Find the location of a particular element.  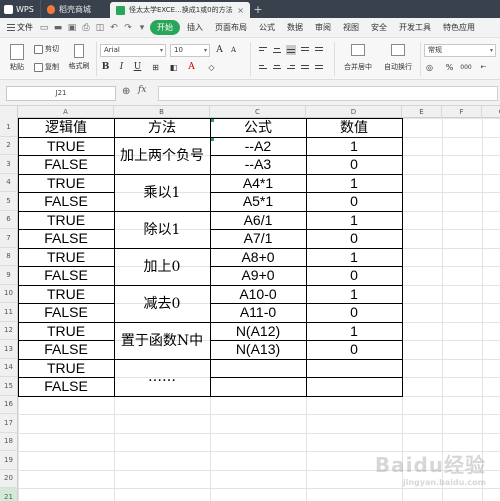

menu-security: 安全 is located at coordinates (379, 27).